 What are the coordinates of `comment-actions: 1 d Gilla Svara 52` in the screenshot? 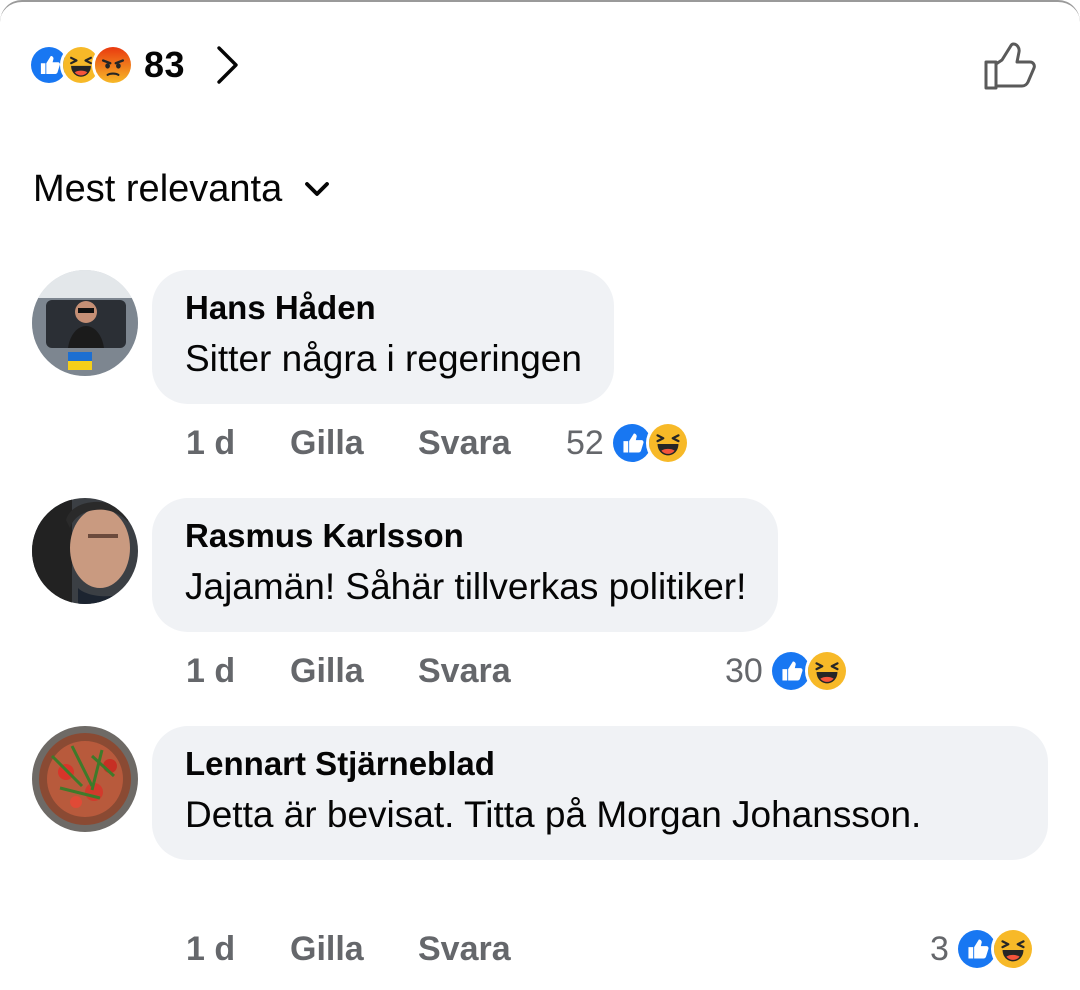 It's located at (626, 443).